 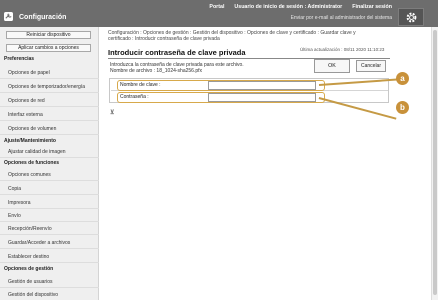 What do you see at coordinates (49, 282) in the screenshot?
I see `sidebar-item-user-management: Gestión de usuarios` at bounding box center [49, 282].